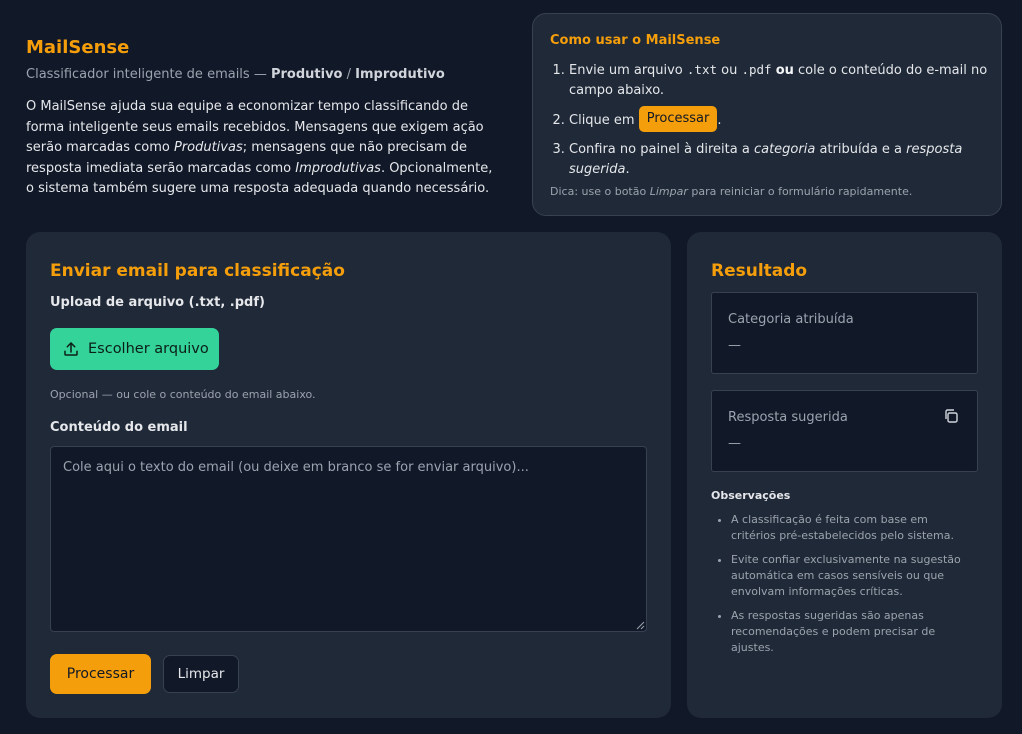  What do you see at coordinates (400, 74) in the screenshot?
I see `subtitle-unproductive: Improdutivo` at bounding box center [400, 74].